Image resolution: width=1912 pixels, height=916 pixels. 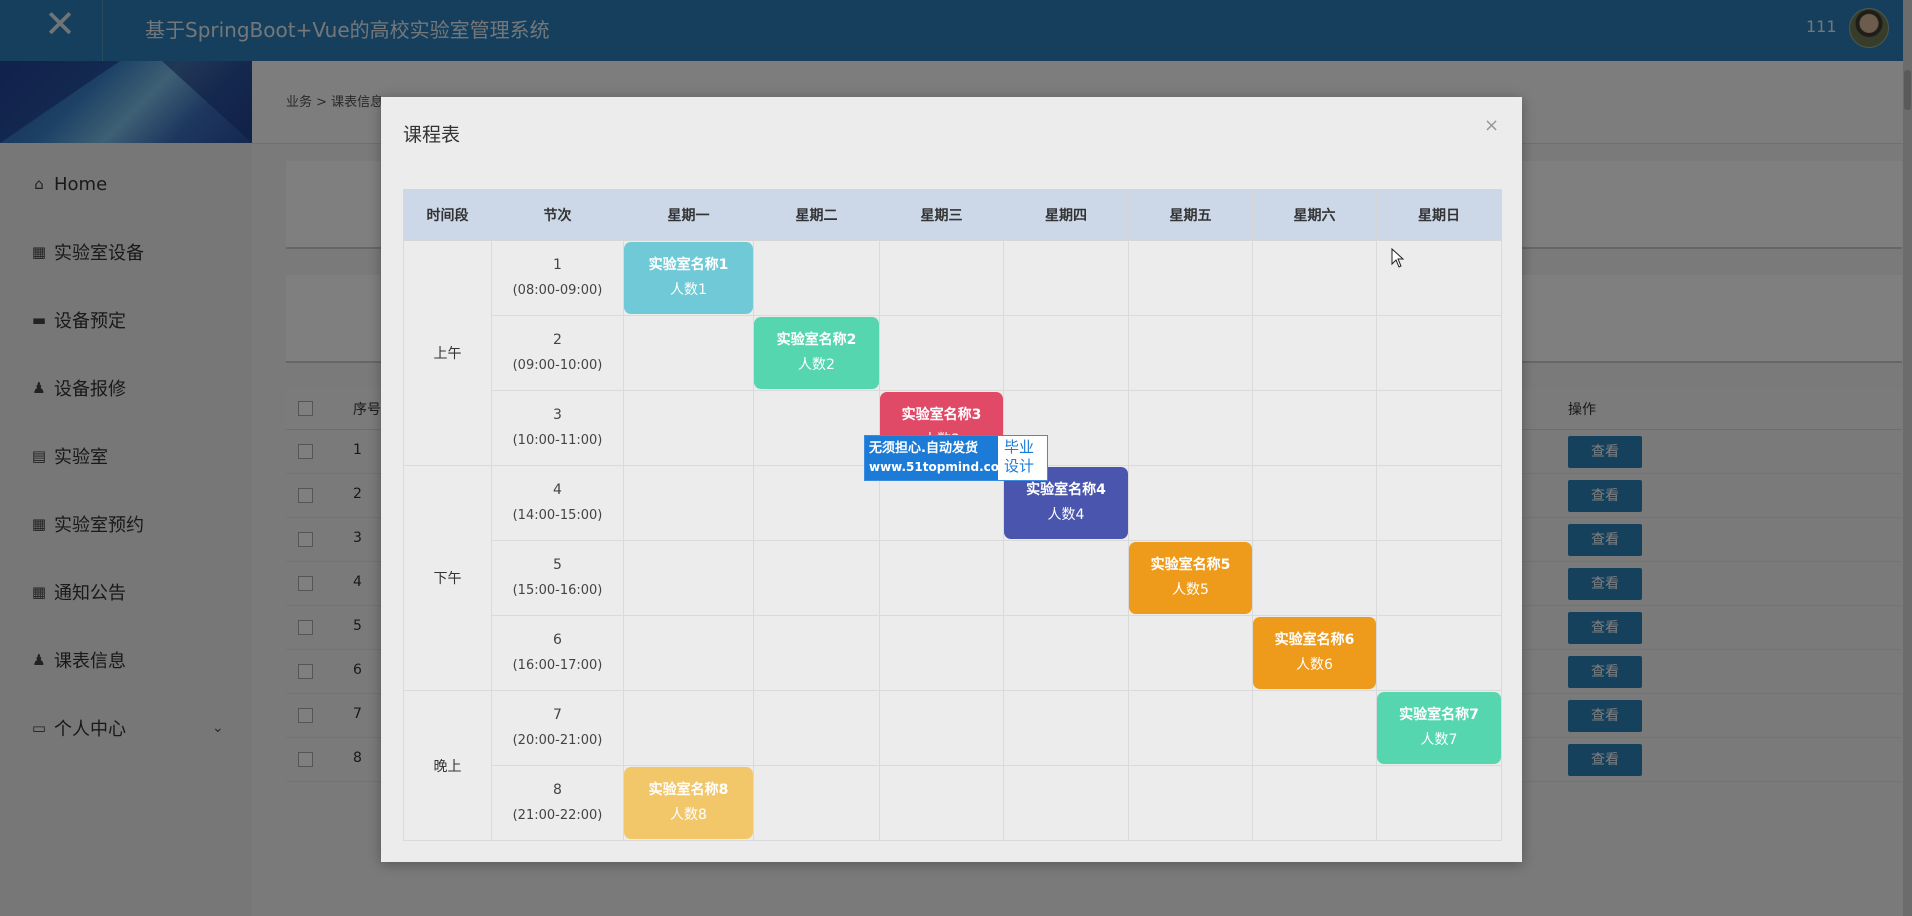 I want to click on timetable-header: 时间段 节次 星期一 星期二 星期三 星期四 星期五 星期六 星期日, so click(x=952, y=215).